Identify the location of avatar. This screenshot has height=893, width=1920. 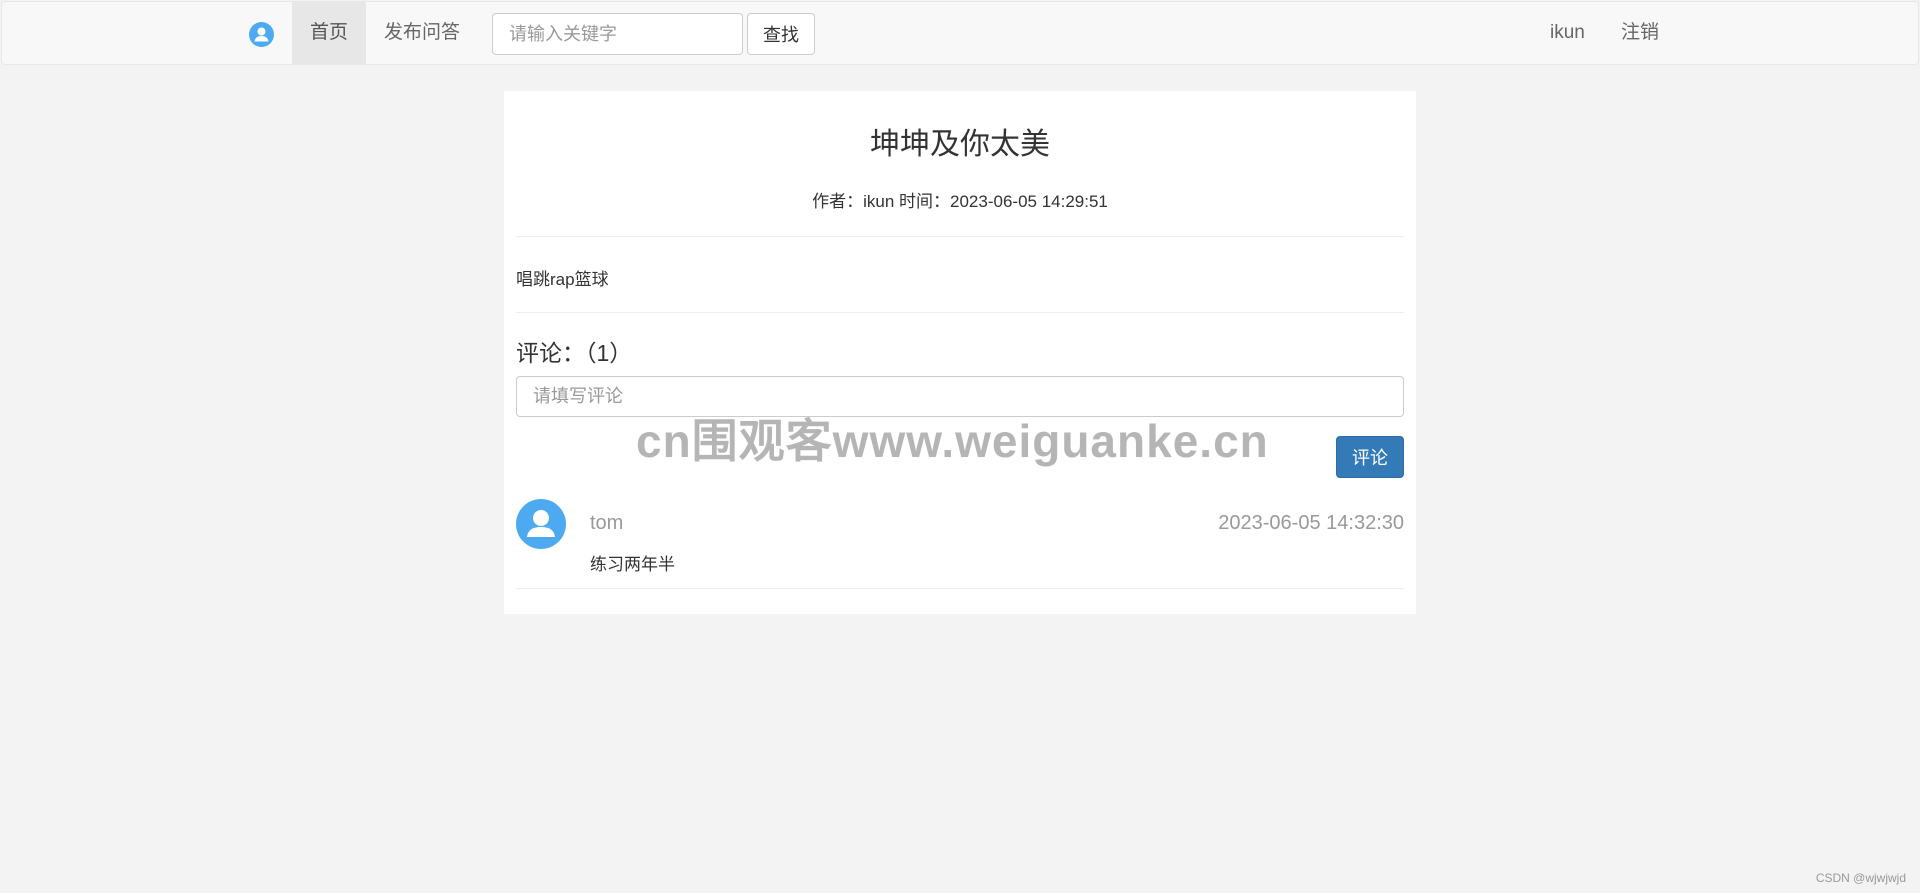
(541, 524).